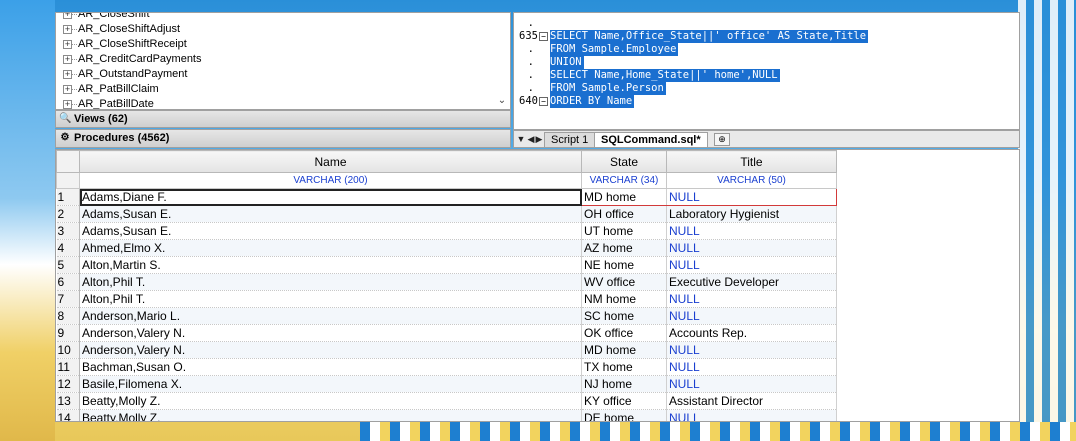  What do you see at coordinates (751, 282) in the screenshot?
I see `cell-title: Executive Developer` at bounding box center [751, 282].